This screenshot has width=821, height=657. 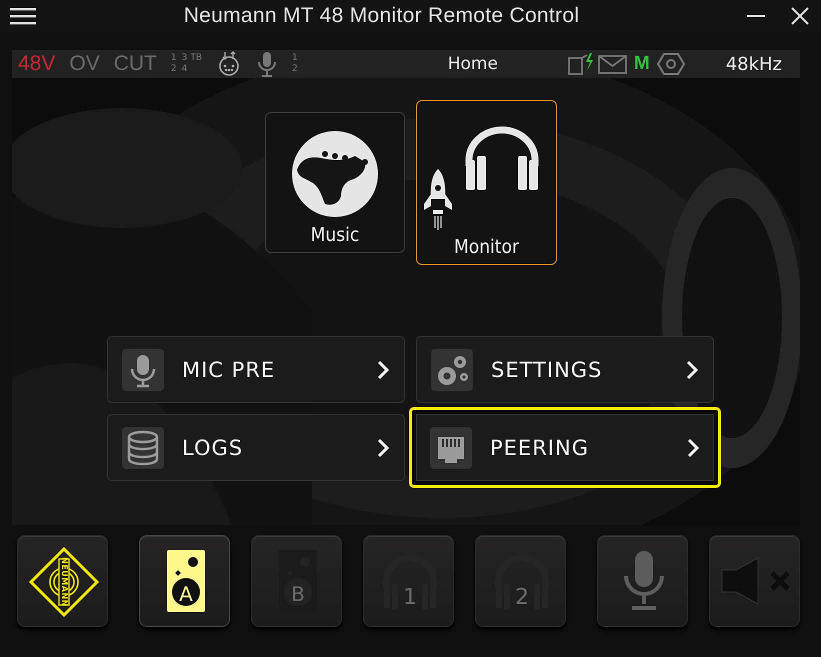 What do you see at coordinates (754, 581) in the screenshot?
I see `mute-button` at bounding box center [754, 581].